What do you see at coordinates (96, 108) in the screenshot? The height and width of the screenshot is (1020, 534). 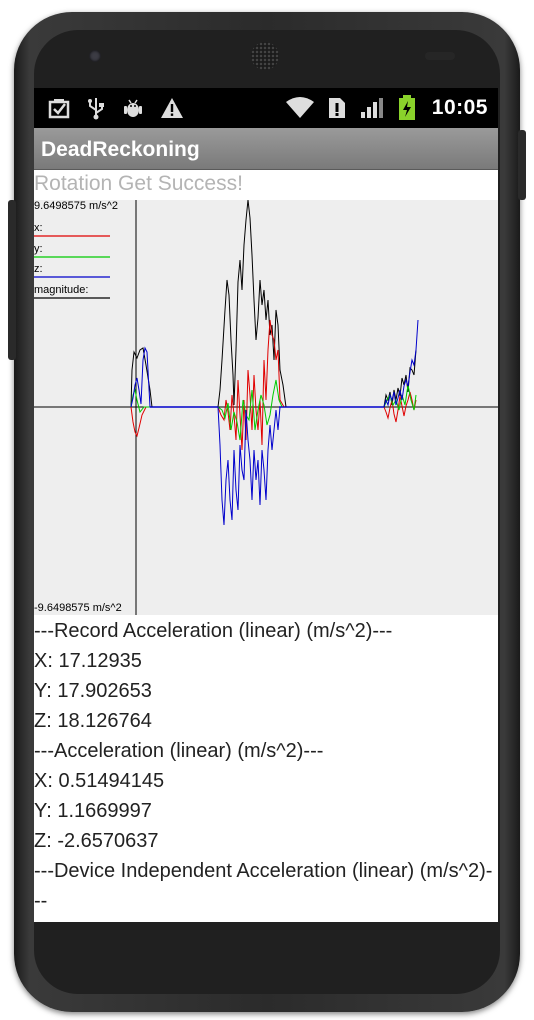 I see `usb-icon` at bounding box center [96, 108].